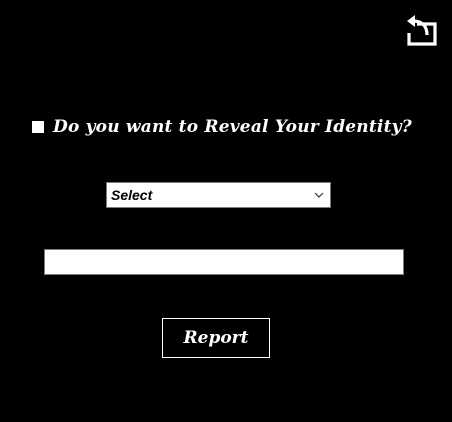  I want to click on back-button, so click(422, 30).